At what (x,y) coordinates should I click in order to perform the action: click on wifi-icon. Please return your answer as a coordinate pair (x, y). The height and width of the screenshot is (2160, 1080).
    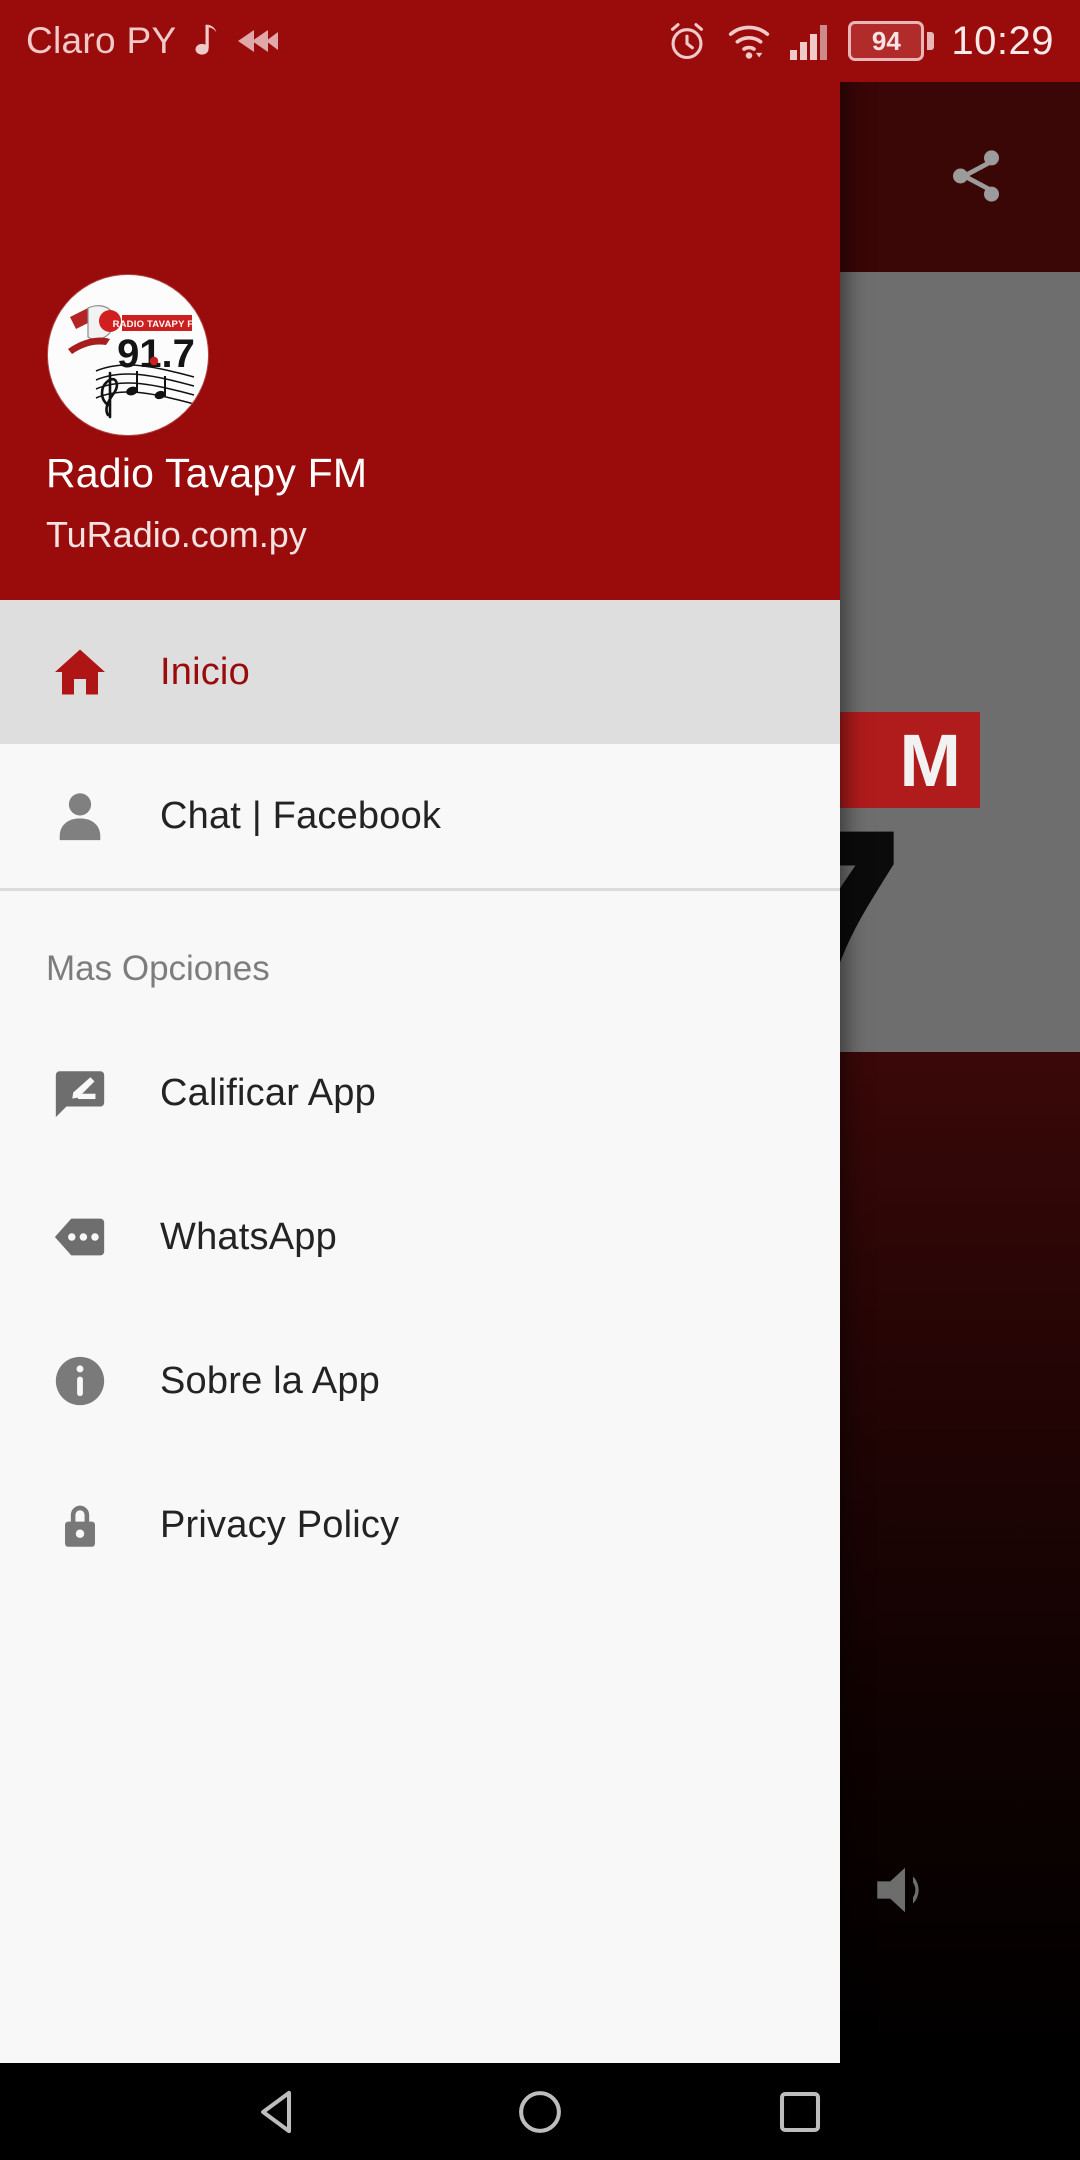
    Looking at the image, I should click on (749, 41).